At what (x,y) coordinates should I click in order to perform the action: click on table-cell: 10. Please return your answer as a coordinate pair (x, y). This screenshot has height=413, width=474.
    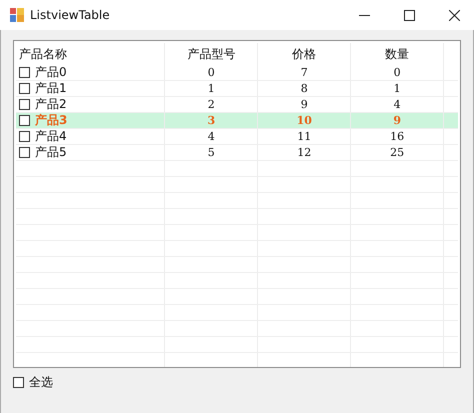
    Looking at the image, I should click on (304, 120).